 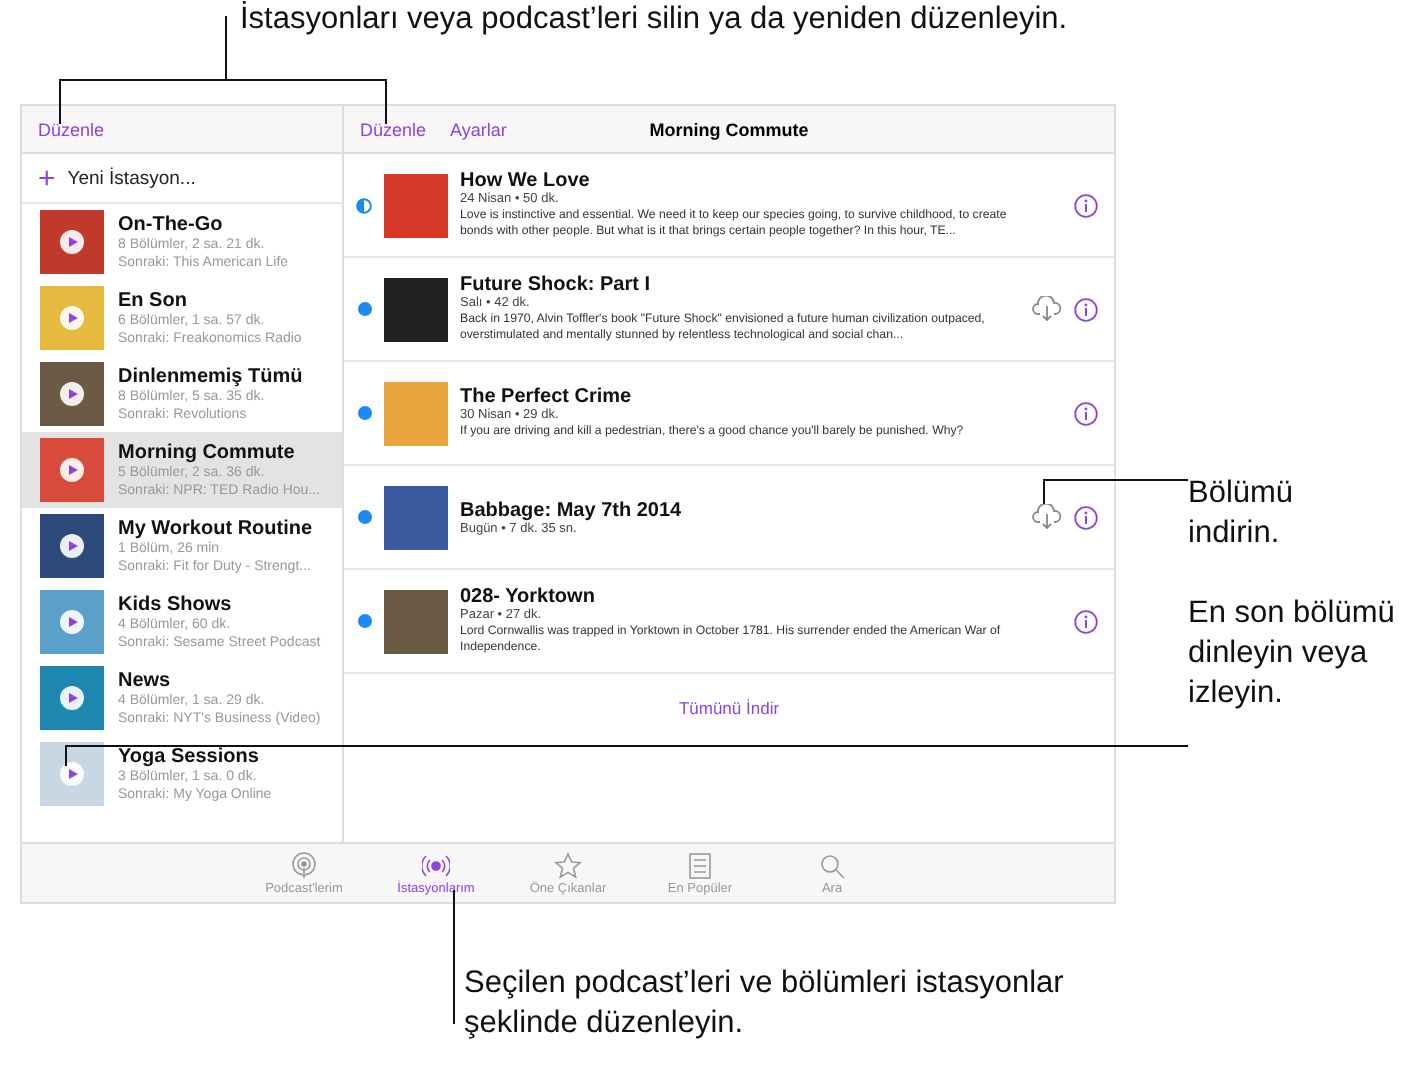 What do you see at coordinates (176, 604) in the screenshot?
I see `station-name: Kids Shows` at bounding box center [176, 604].